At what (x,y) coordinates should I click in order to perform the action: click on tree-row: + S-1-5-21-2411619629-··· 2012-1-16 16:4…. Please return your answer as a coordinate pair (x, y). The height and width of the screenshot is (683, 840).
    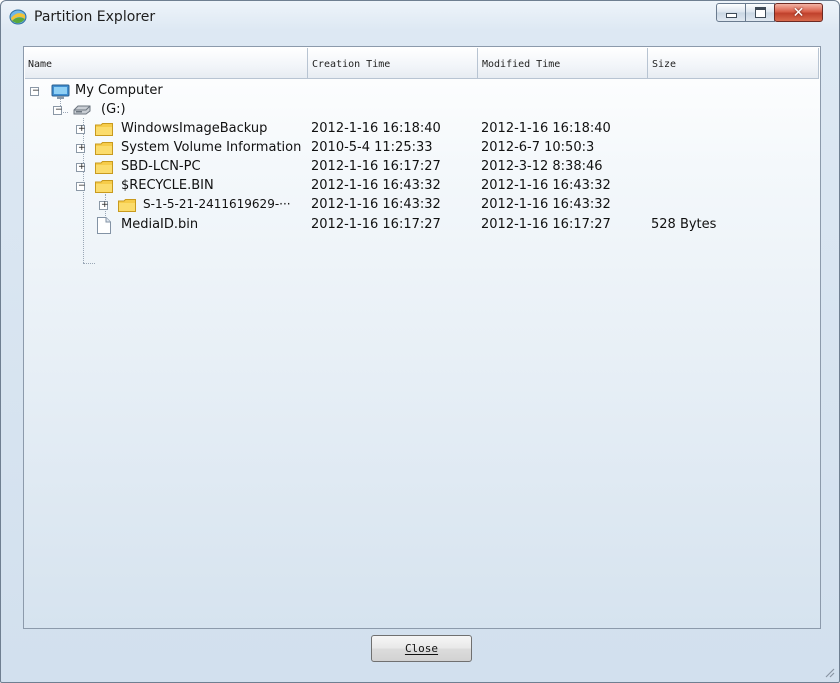
    Looking at the image, I should click on (421, 205).